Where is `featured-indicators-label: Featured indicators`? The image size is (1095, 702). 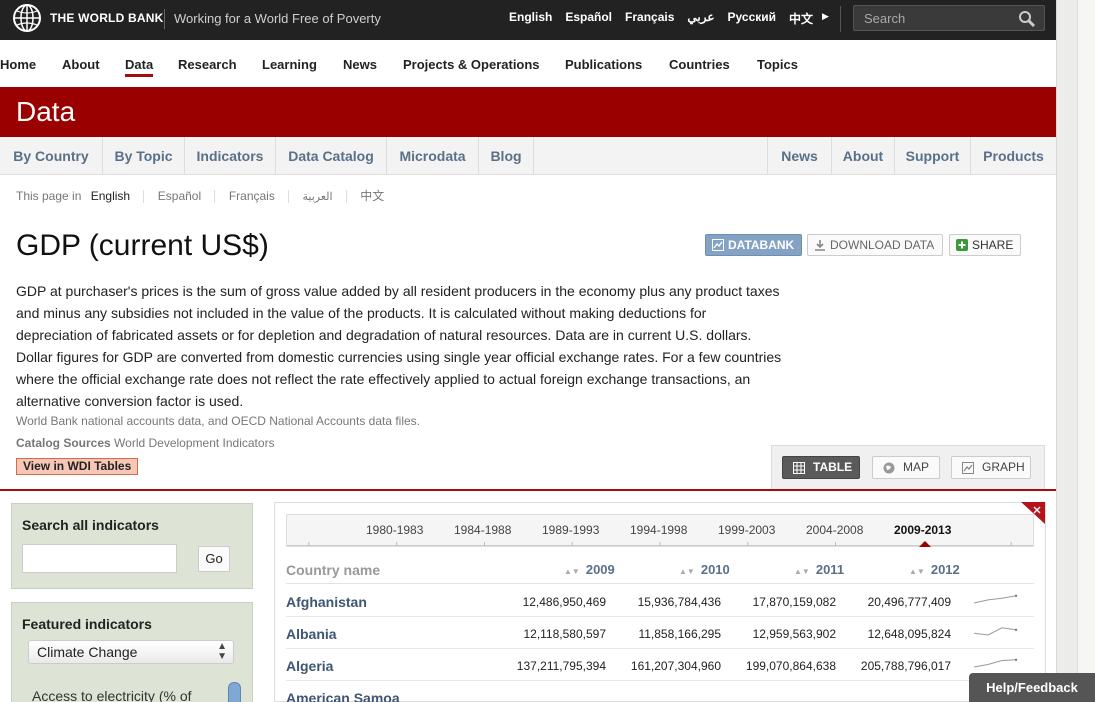 featured-indicators-label: Featured indicators is located at coordinates (87, 624).